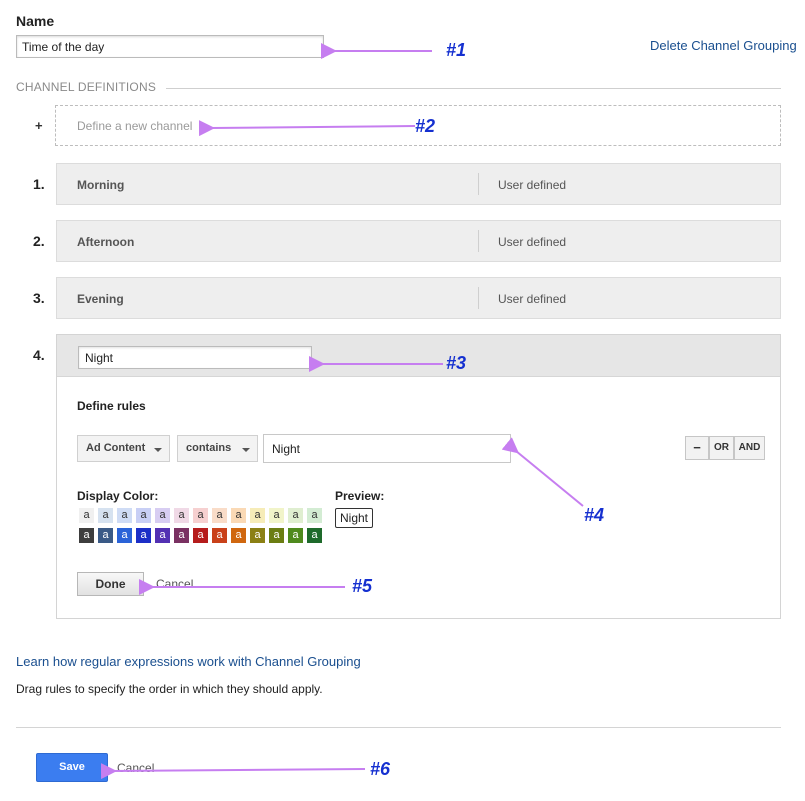 The image size is (805, 801). Describe the element at coordinates (721, 448) in the screenshot. I see `or-button: OR` at that location.